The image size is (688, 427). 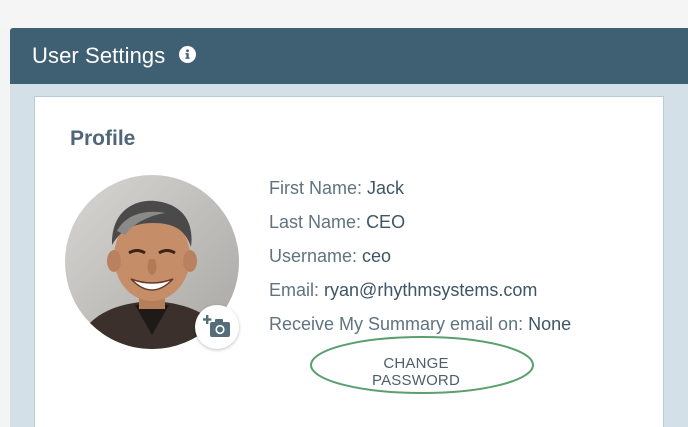 What do you see at coordinates (550, 324) in the screenshot?
I see `summary-email-value: None` at bounding box center [550, 324].